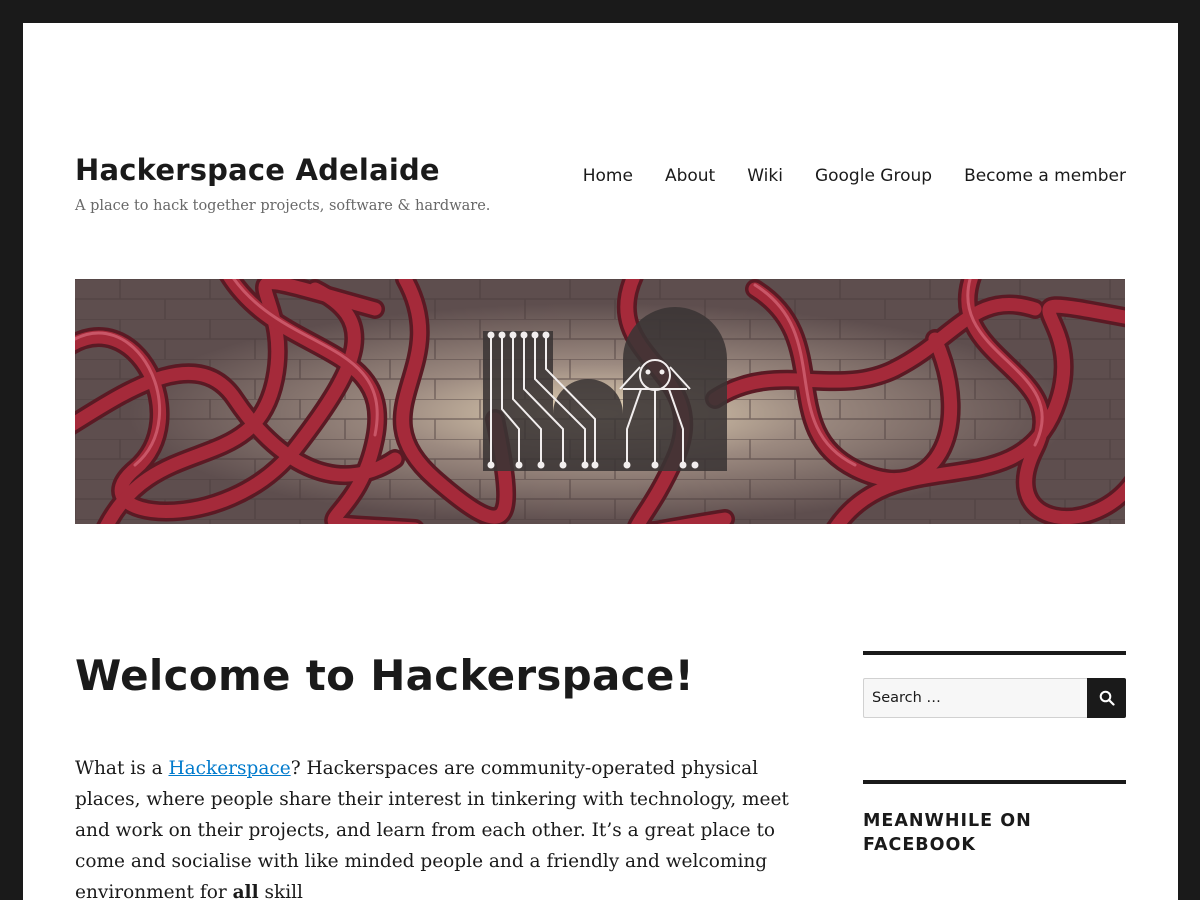 Image resolution: width=1200 pixels, height=900 pixels. Describe the element at coordinates (765, 176) in the screenshot. I see `nav-item-wiki: Wiki` at that location.